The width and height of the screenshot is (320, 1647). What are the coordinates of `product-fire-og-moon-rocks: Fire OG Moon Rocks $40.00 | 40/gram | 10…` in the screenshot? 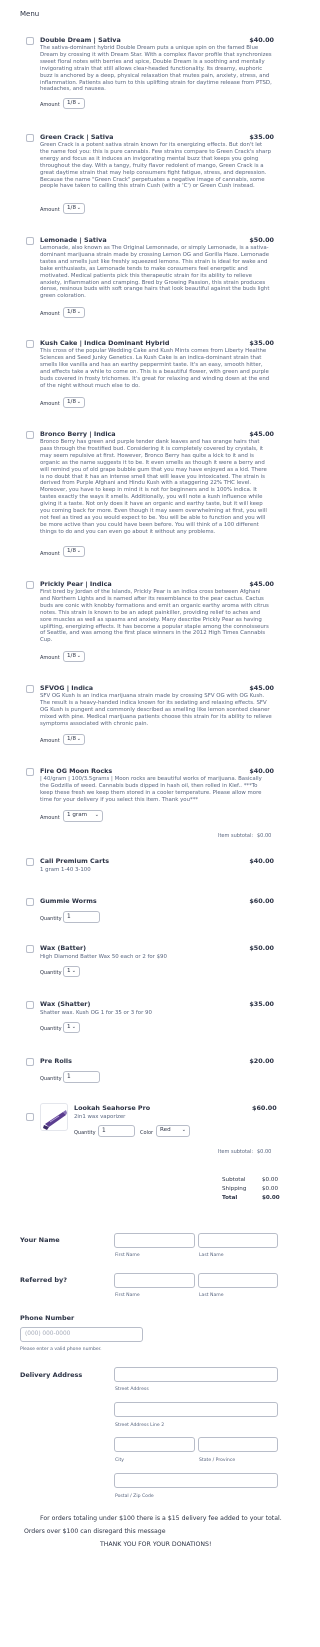 It's located at (150, 804).